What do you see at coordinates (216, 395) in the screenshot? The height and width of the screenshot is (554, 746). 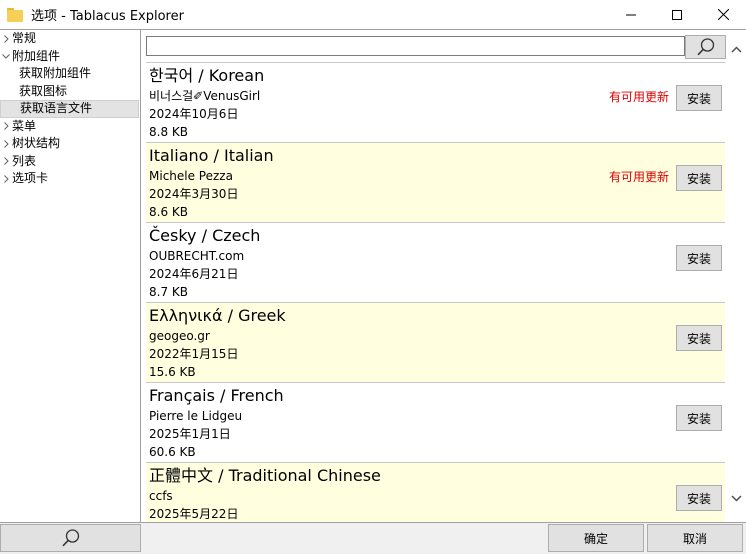 I see `language-title: Français / French` at bounding box center [216, 395].